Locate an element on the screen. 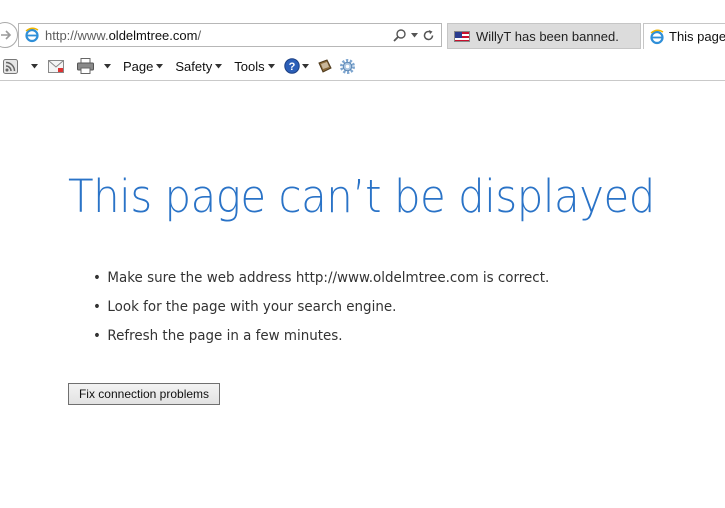  safety-menu: Safety is located at coordinates (199, 66).